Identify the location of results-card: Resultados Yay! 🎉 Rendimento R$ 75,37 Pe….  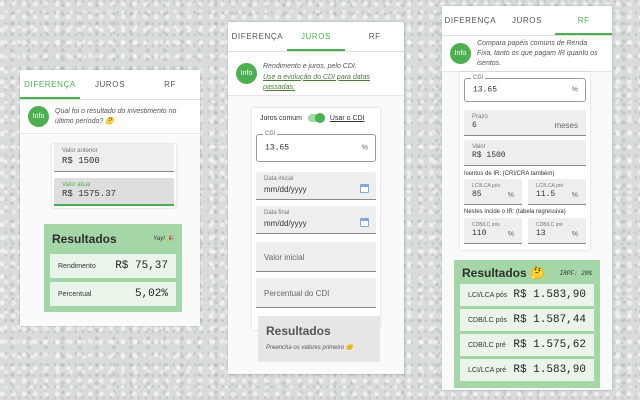
(113, 268).